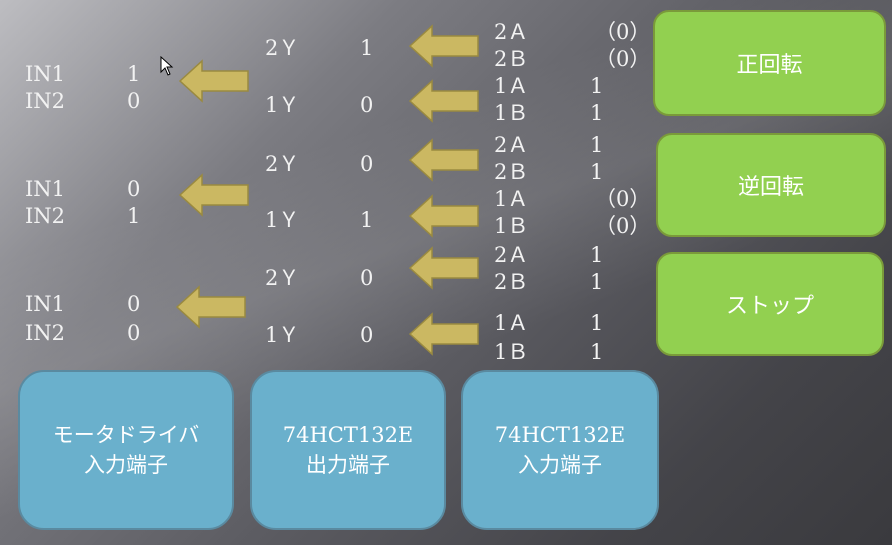  Describe the element at coordinates (348, 435) in the screenshot. I see `ic-output-title: 74HCT132E` at that location.